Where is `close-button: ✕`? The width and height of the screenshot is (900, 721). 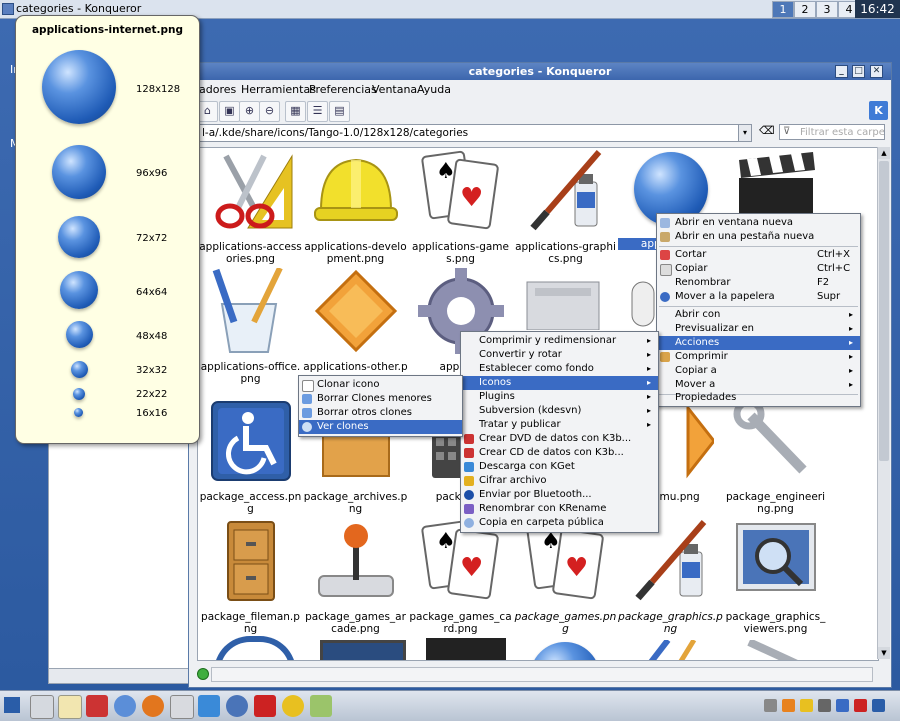 close-button: ✕ is located at coordinates (876, 71).